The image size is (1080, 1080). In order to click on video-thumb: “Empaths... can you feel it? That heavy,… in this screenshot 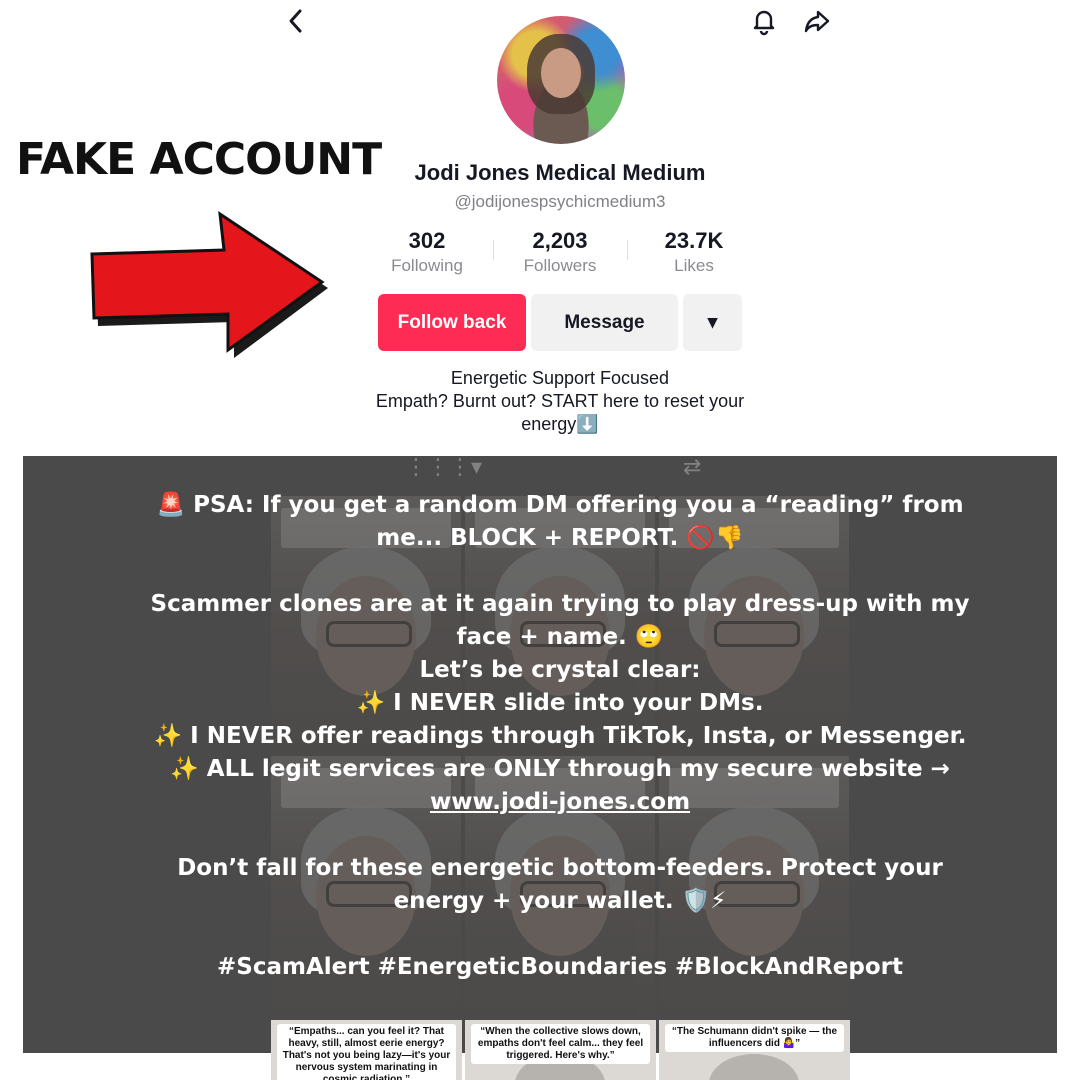, I will do `click(366, 1050)`.